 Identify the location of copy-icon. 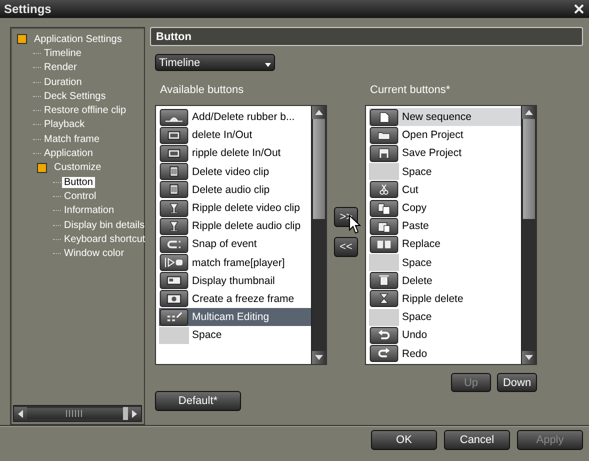
(384, 208).